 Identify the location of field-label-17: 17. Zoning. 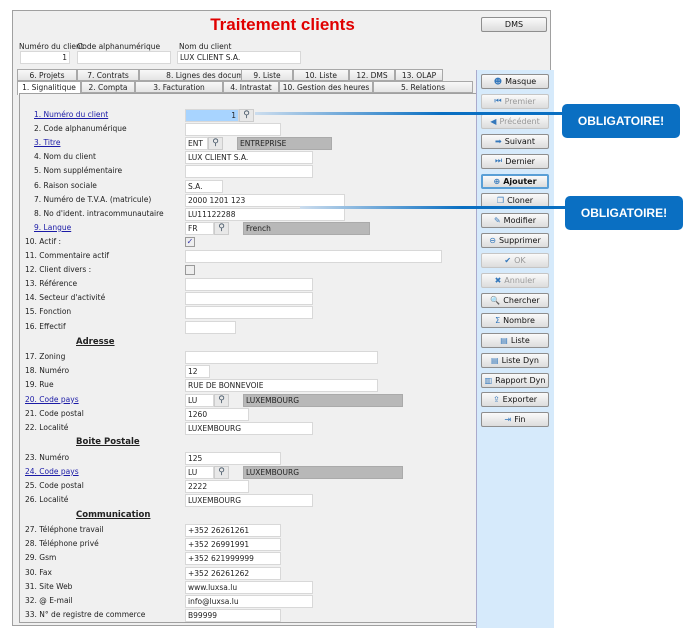
(45, 356).